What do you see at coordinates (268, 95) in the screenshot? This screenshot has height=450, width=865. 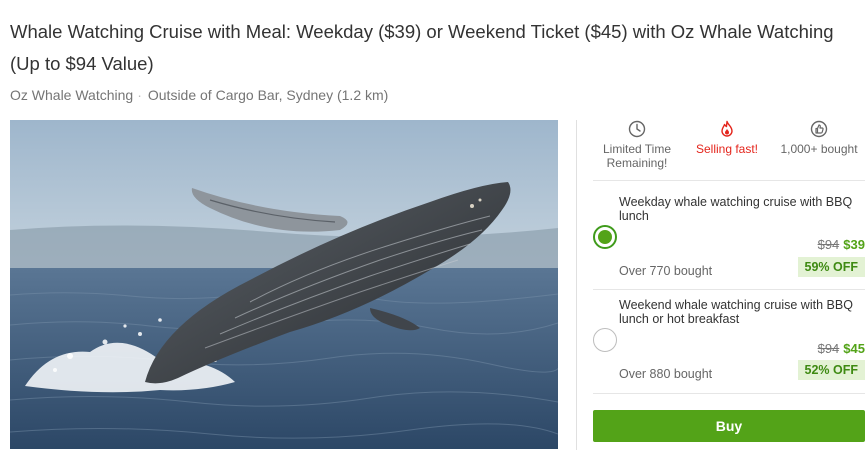 I see `deal-location: Outside of Cargo Bar, Sydney (1.2 km)` at bounding box center [268, 95].